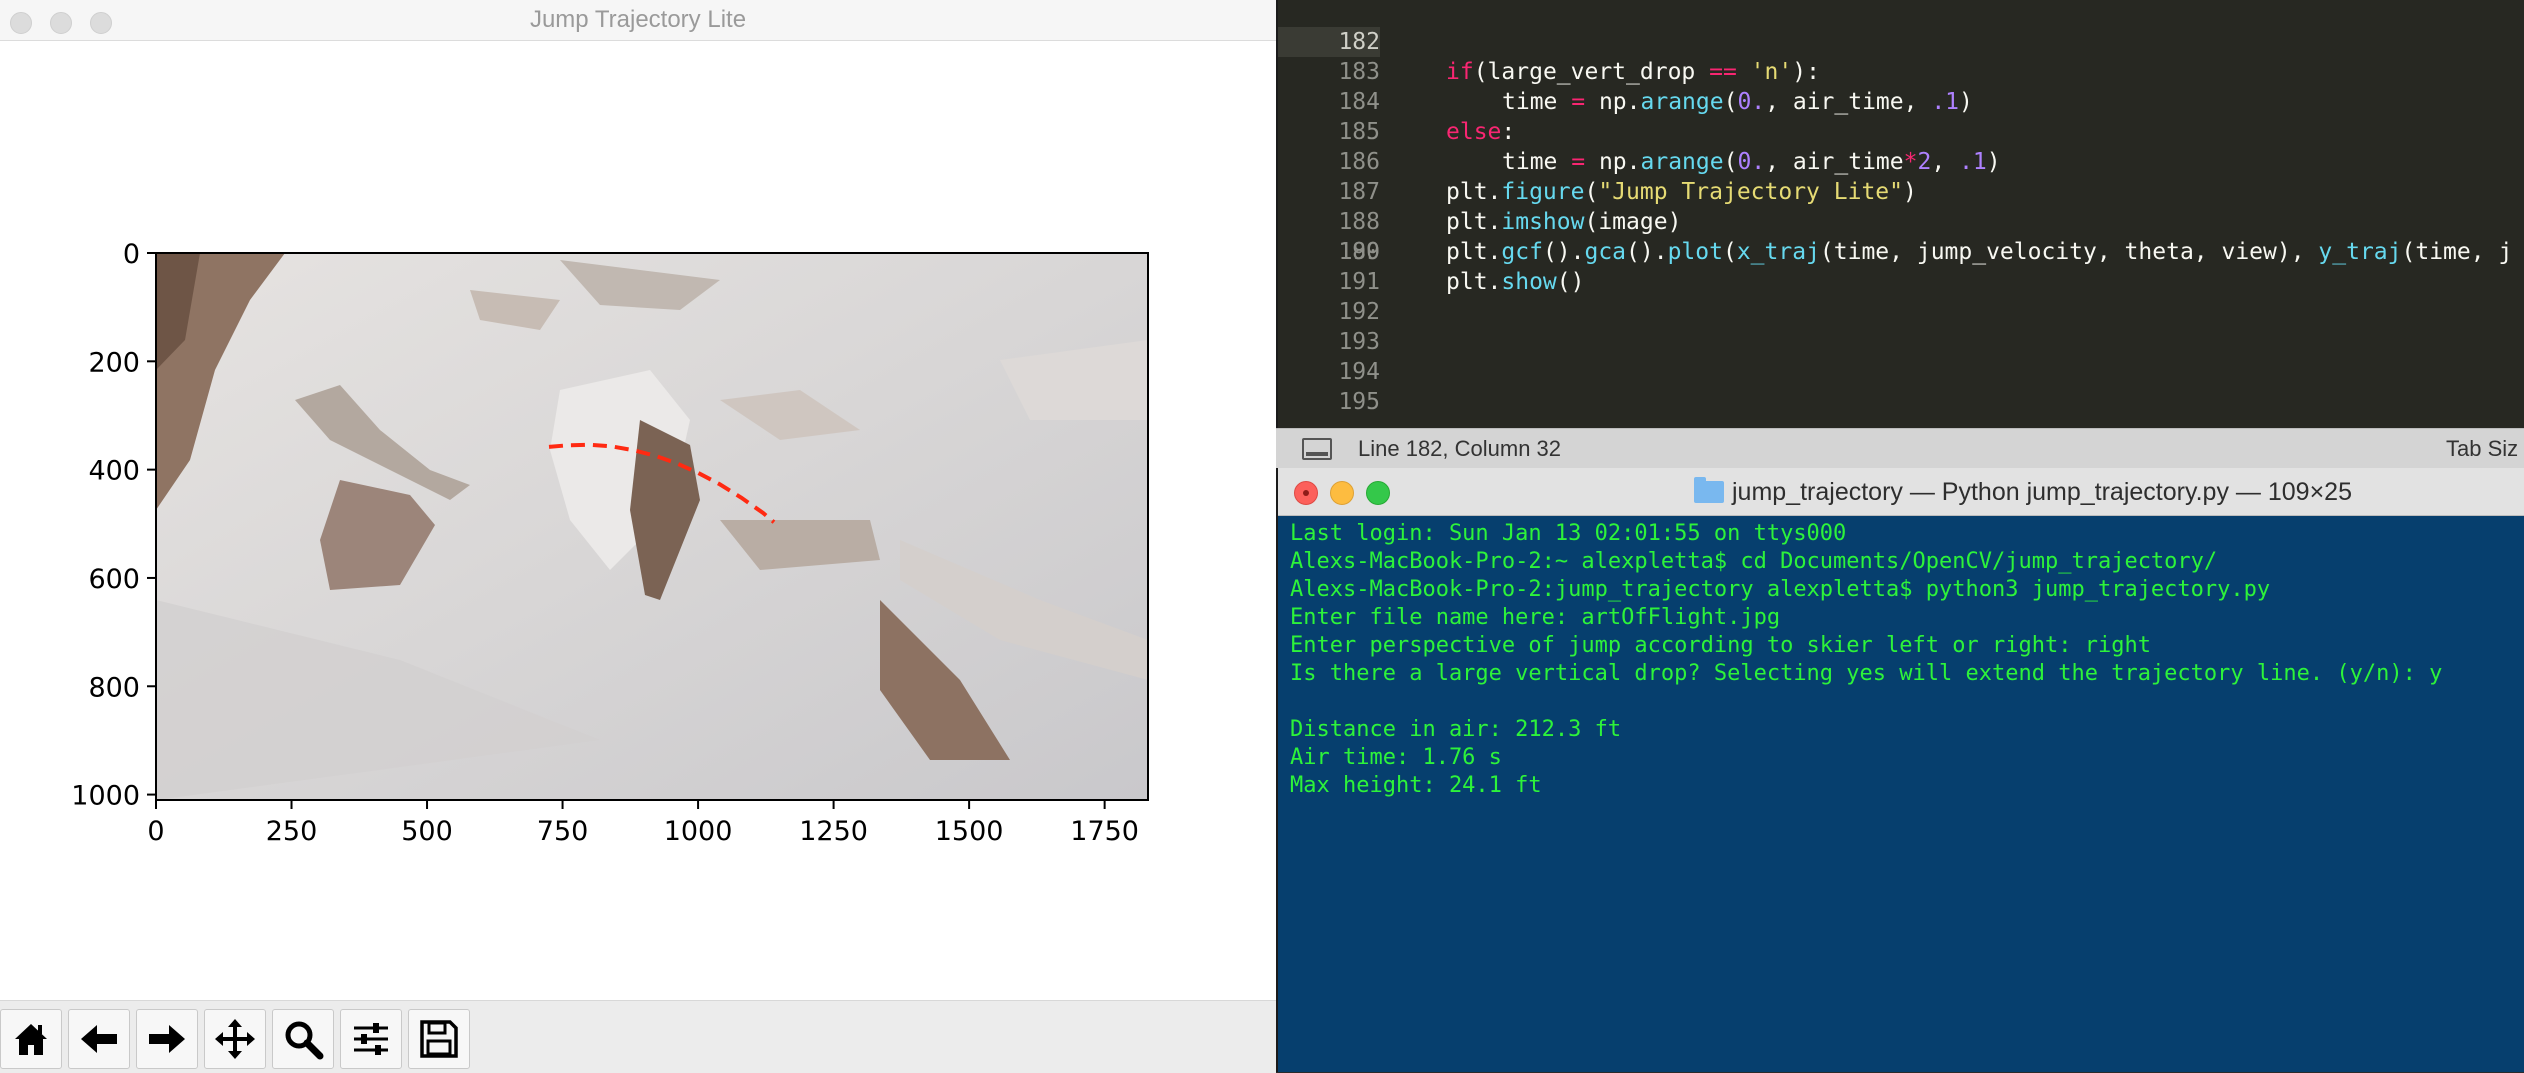  I want to click on home-button, so click(31, 1039).